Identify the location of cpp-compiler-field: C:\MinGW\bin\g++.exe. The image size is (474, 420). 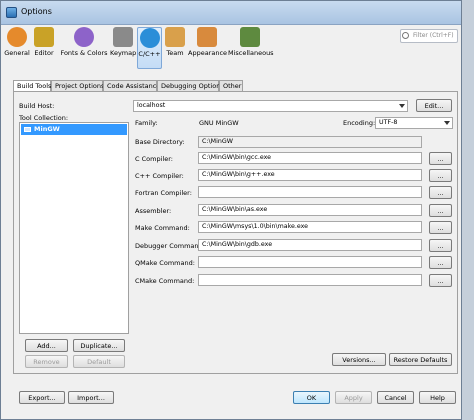
(310, 175).